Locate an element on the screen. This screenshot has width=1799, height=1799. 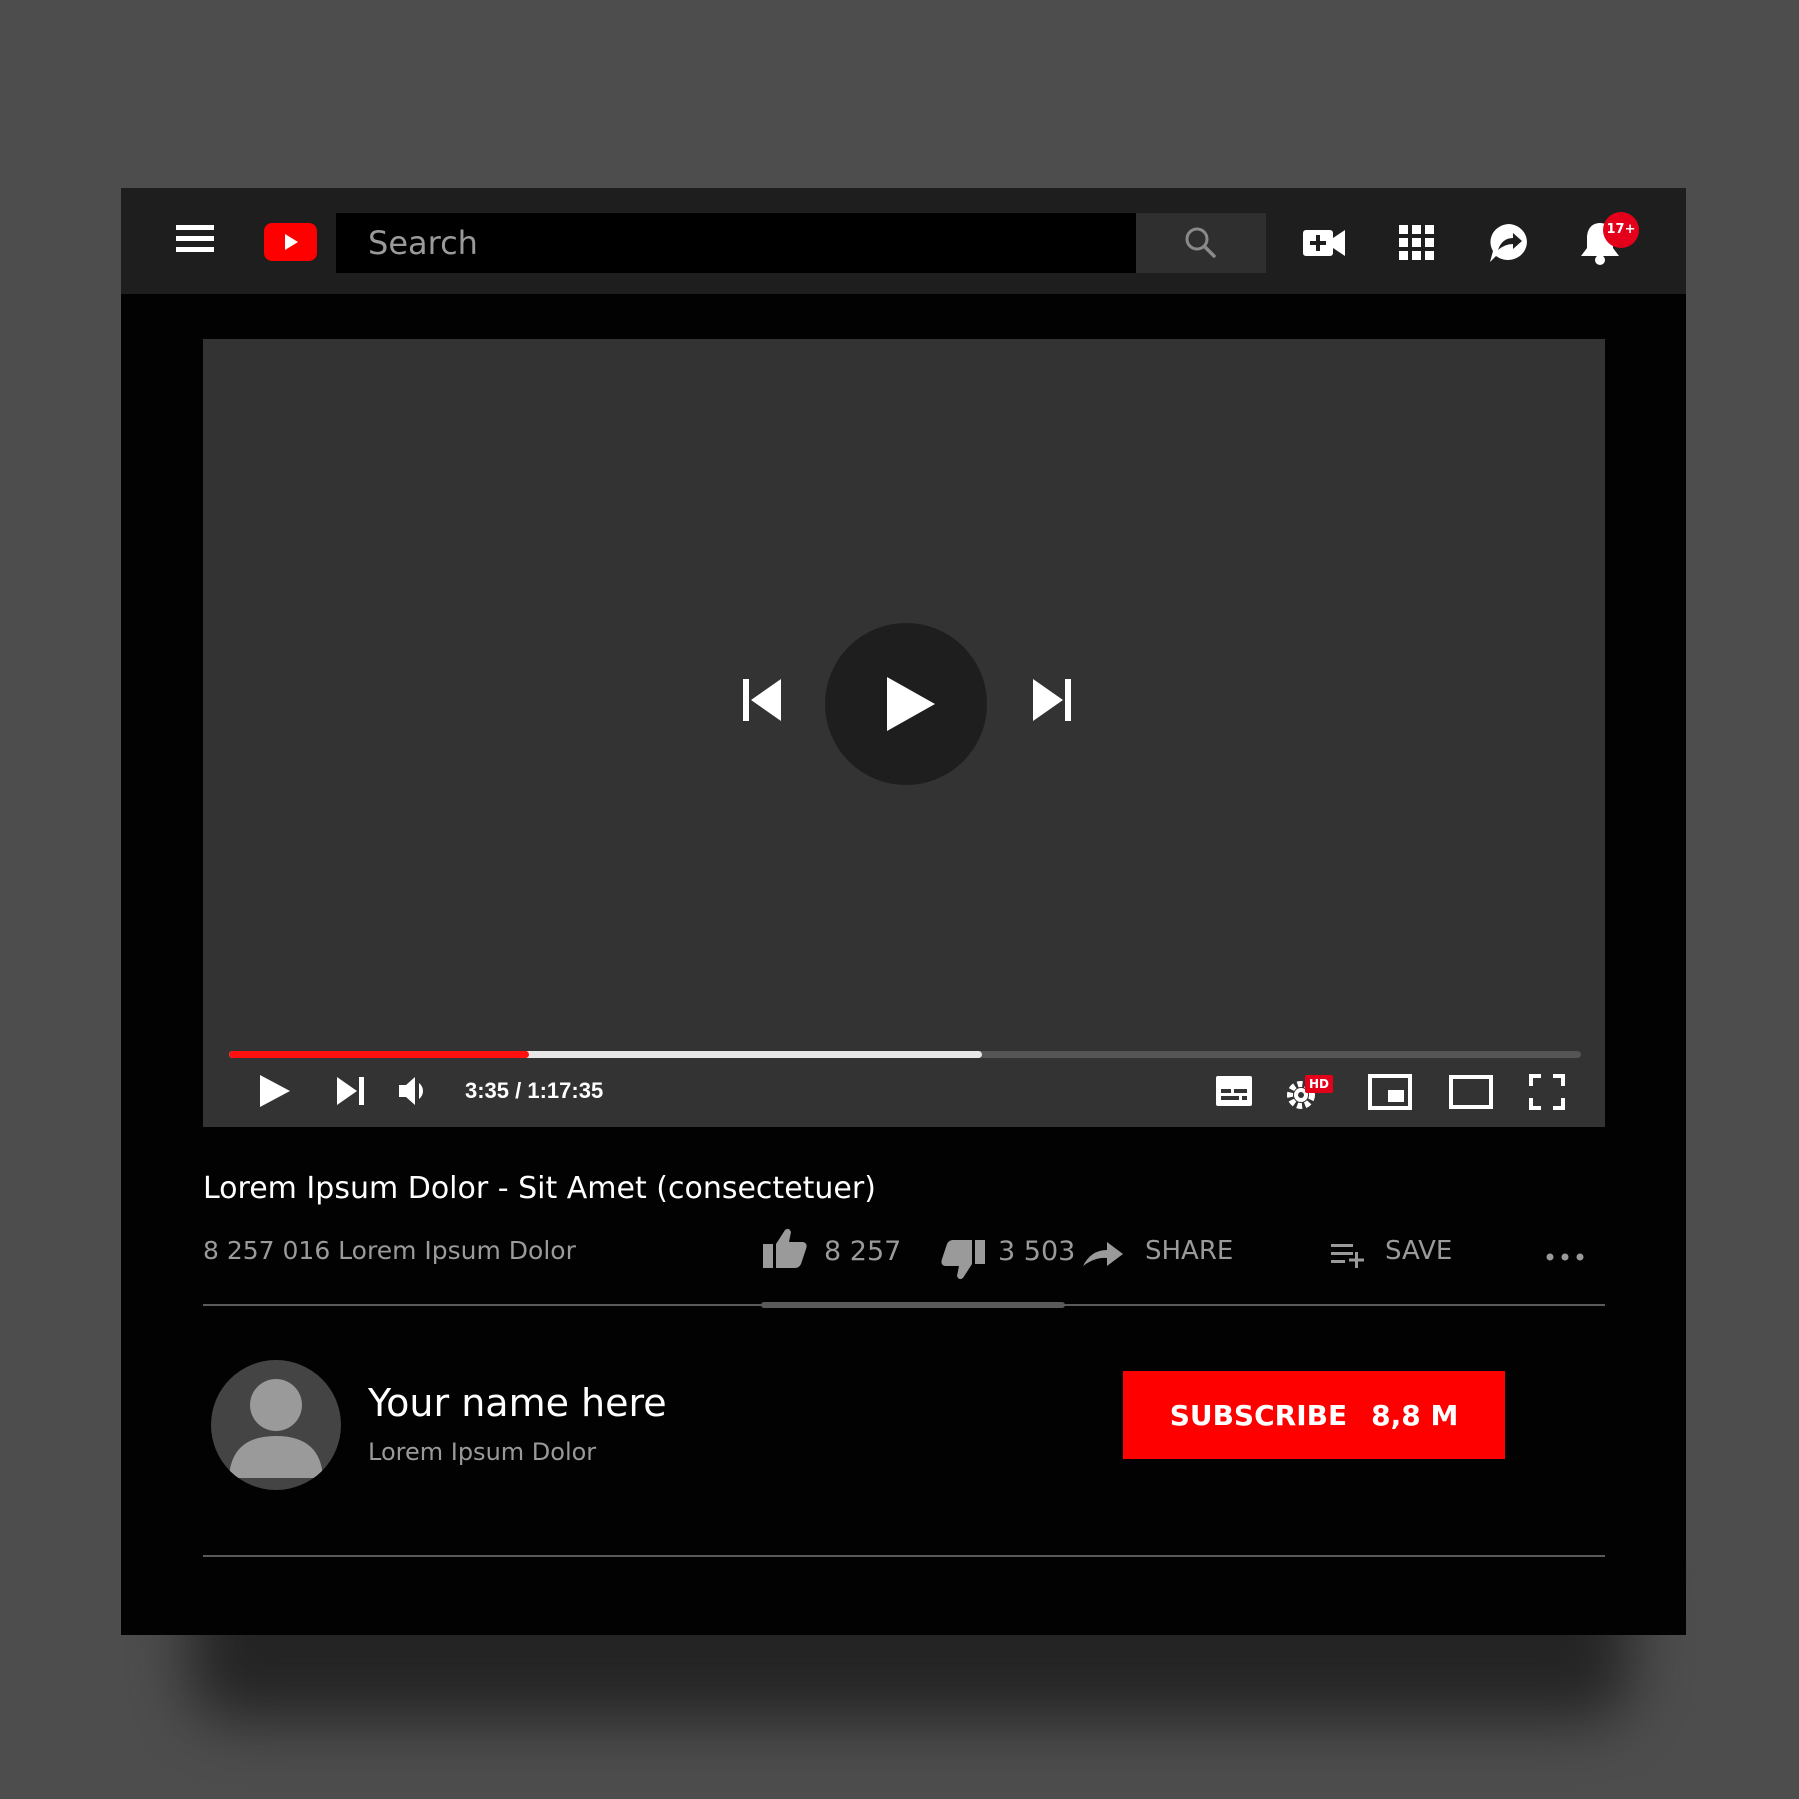
hd-badge: HD is located at coordinates (1319, 1084).